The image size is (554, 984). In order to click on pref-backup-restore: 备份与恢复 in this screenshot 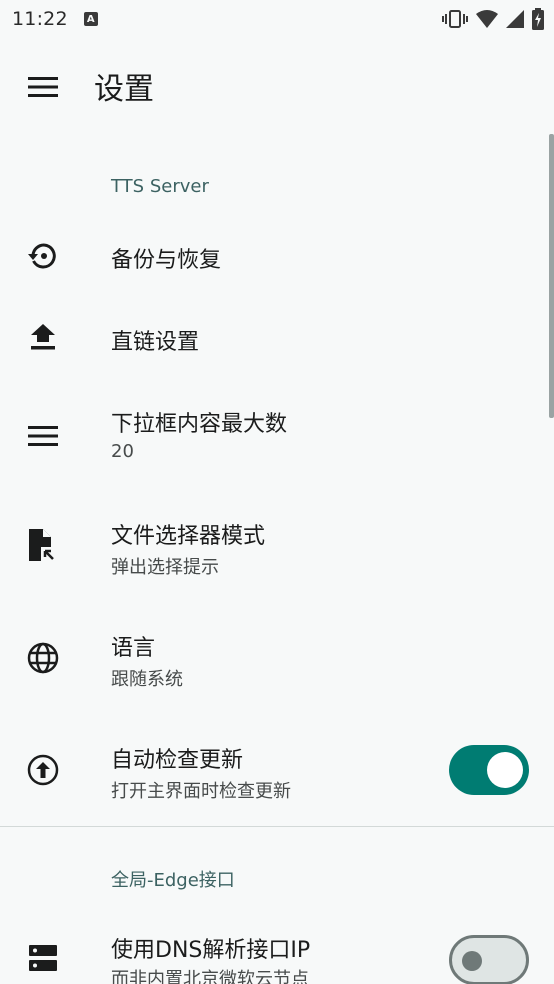, I will do `click(277, 257)`.